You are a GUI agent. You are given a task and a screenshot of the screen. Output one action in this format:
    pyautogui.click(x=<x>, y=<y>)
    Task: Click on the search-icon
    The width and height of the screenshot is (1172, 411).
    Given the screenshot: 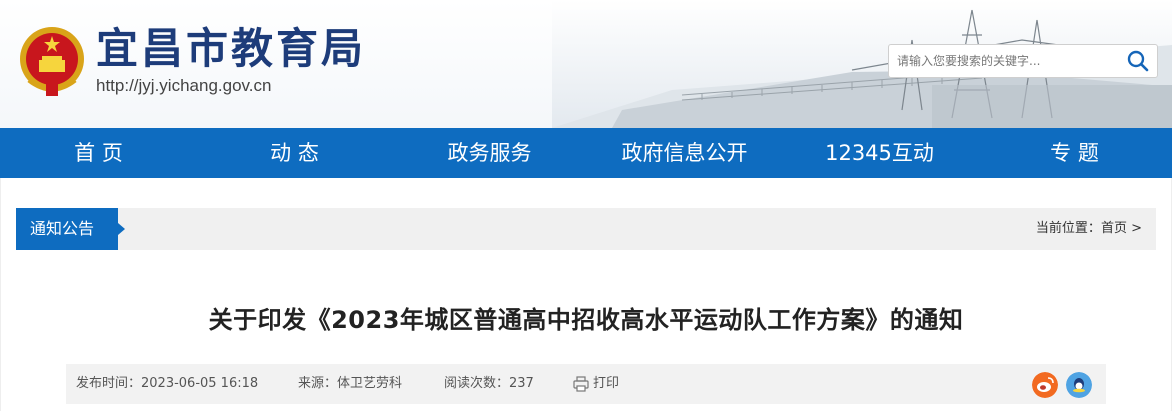 What is the action you would take?
    pyautogui.click(x=1138, y=61)
    